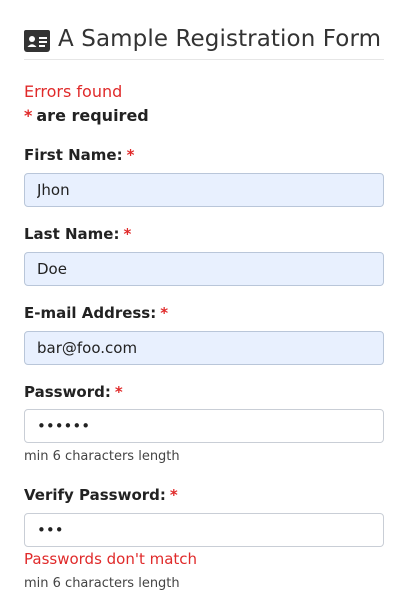 This screenshot has height=608, width=405. I want to click on email-input, so click(204, 348).